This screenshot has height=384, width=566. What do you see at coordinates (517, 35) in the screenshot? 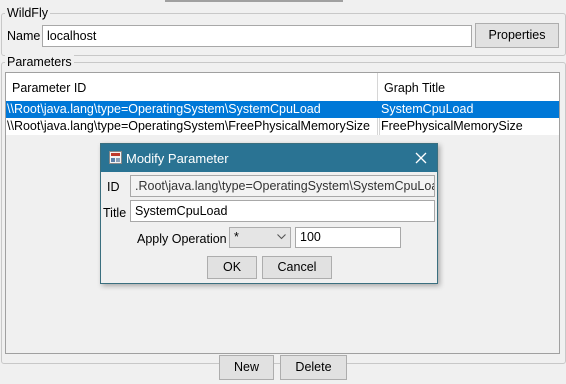
I see `properties-button: Properties` at bounding box center [517, 35].